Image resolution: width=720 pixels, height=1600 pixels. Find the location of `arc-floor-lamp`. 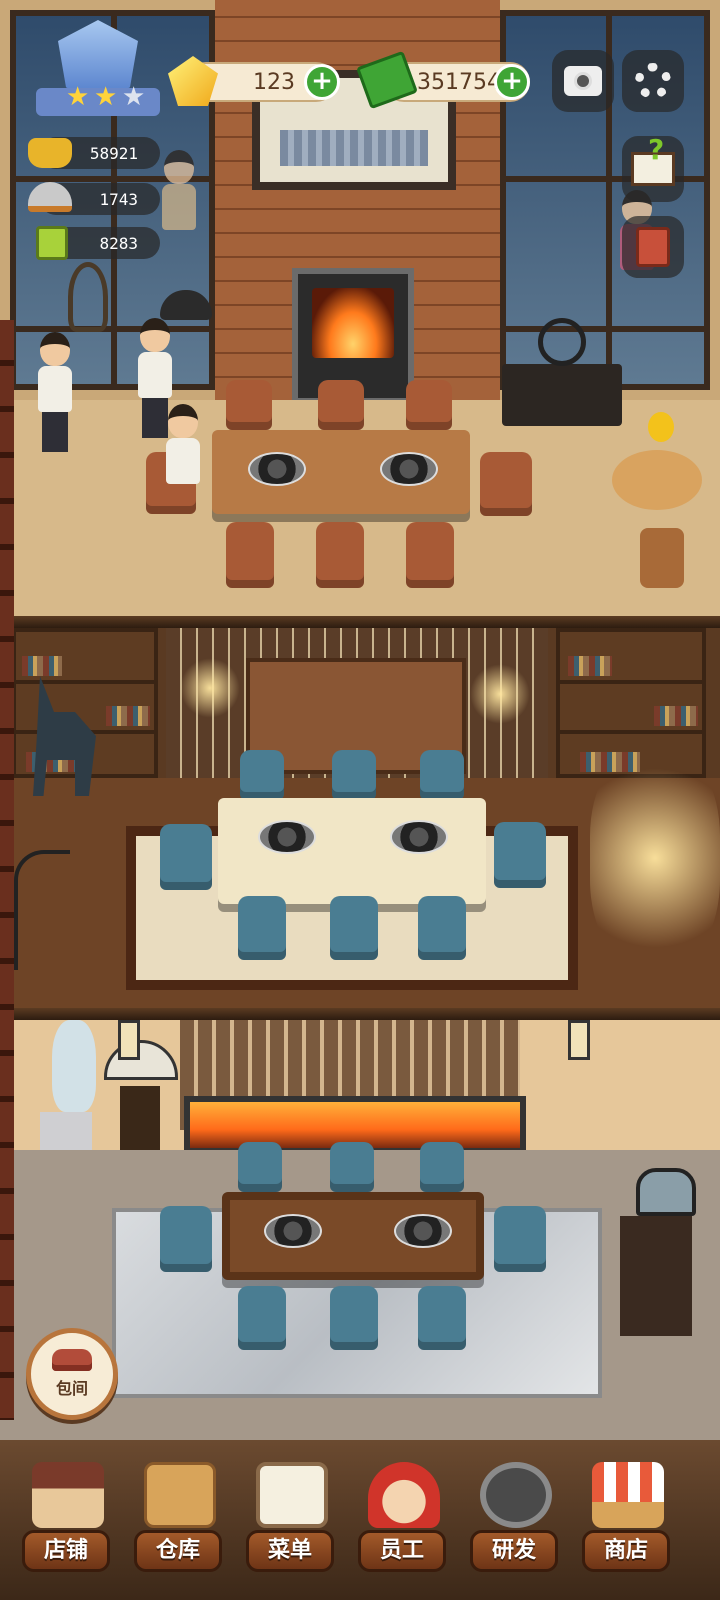

arc-floor-lamp is located at coordinates (42, 910).